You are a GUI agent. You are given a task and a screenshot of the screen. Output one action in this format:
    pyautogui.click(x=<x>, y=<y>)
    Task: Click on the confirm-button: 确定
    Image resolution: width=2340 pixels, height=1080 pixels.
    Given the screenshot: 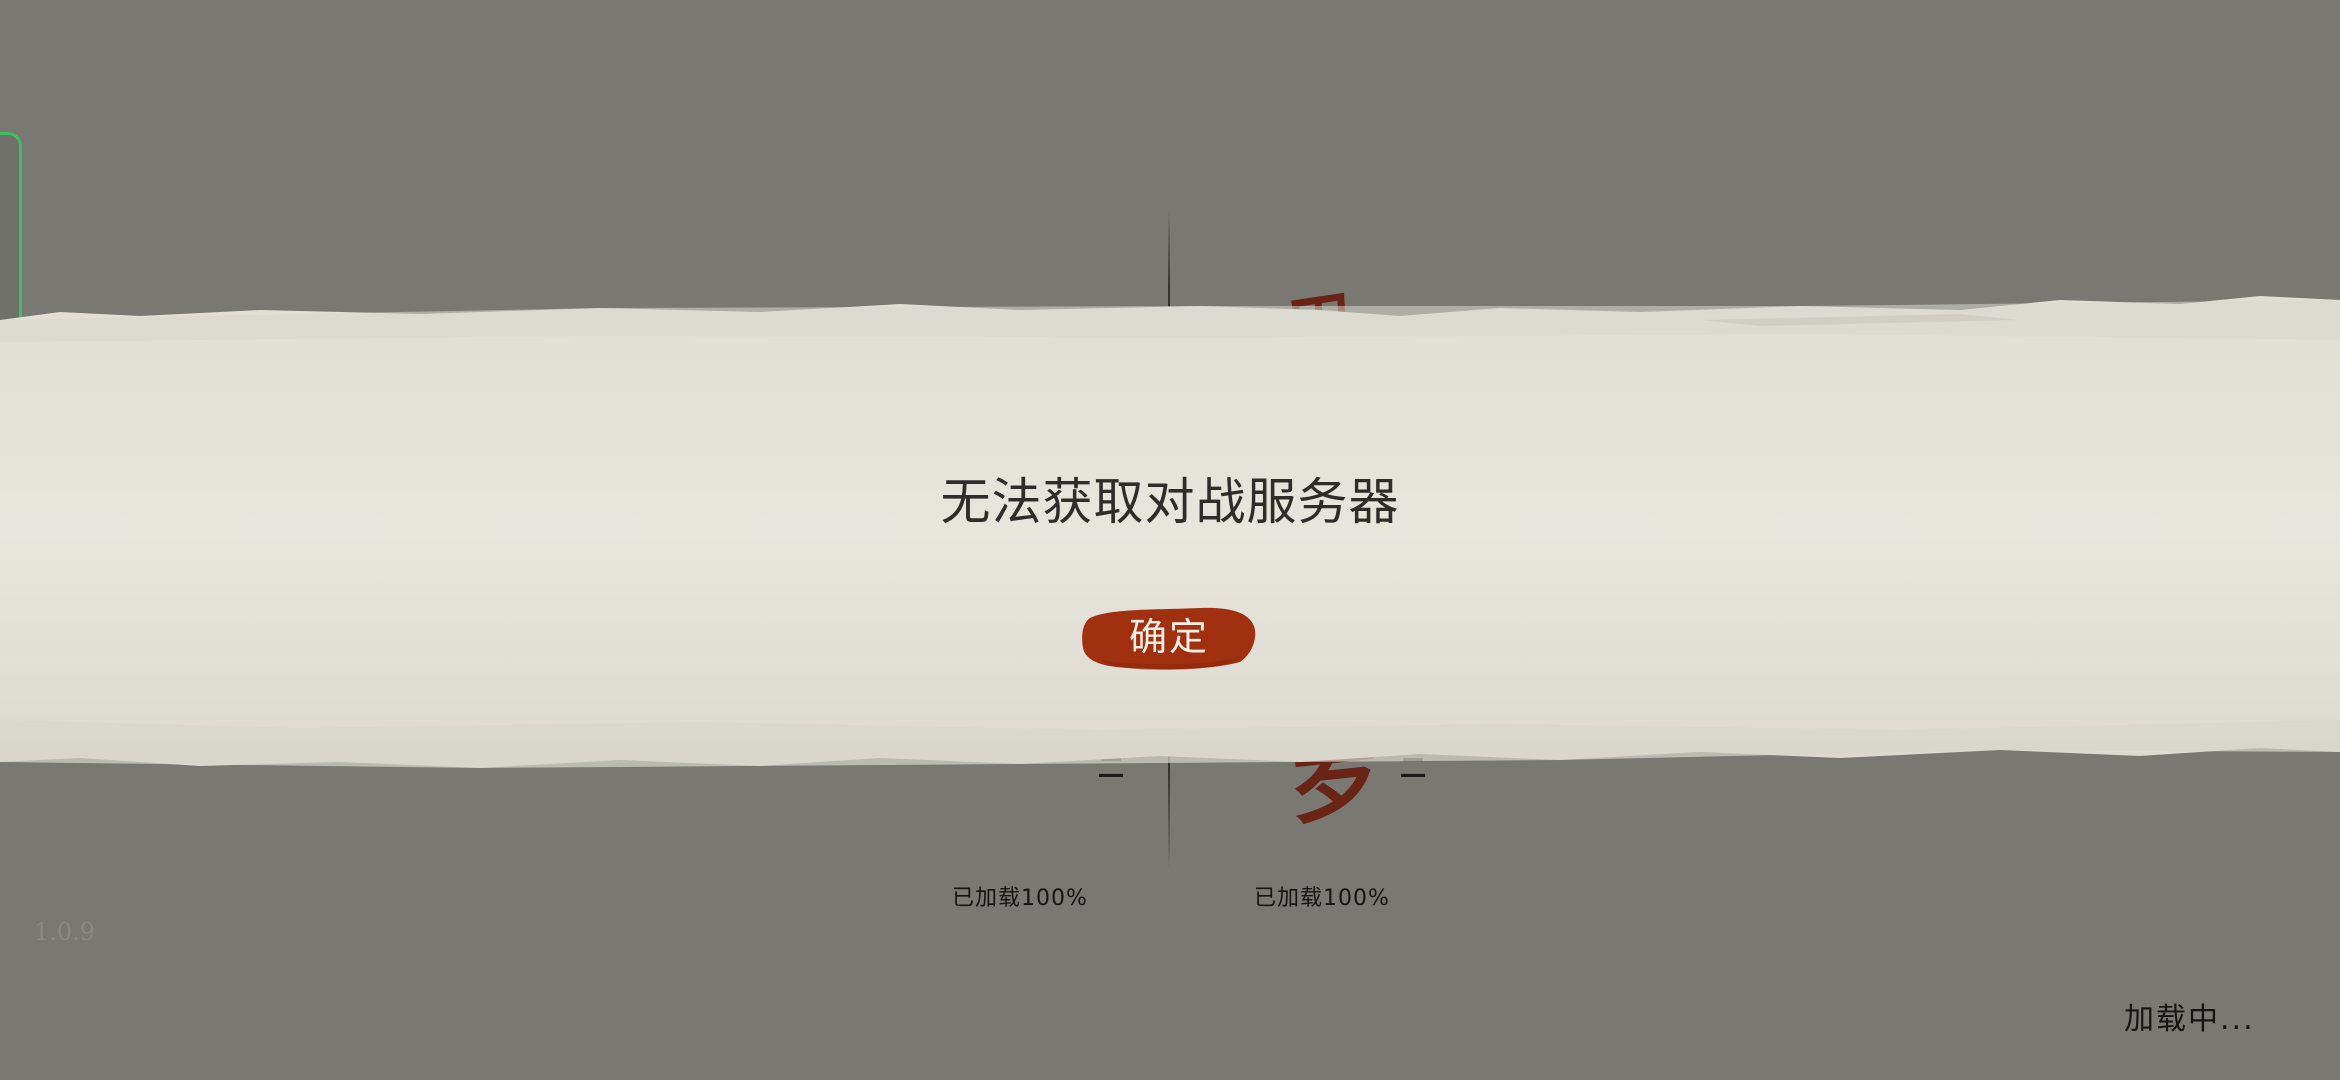 What is the action you would take?
    pyautogui.click(x=1169, y=638)
    